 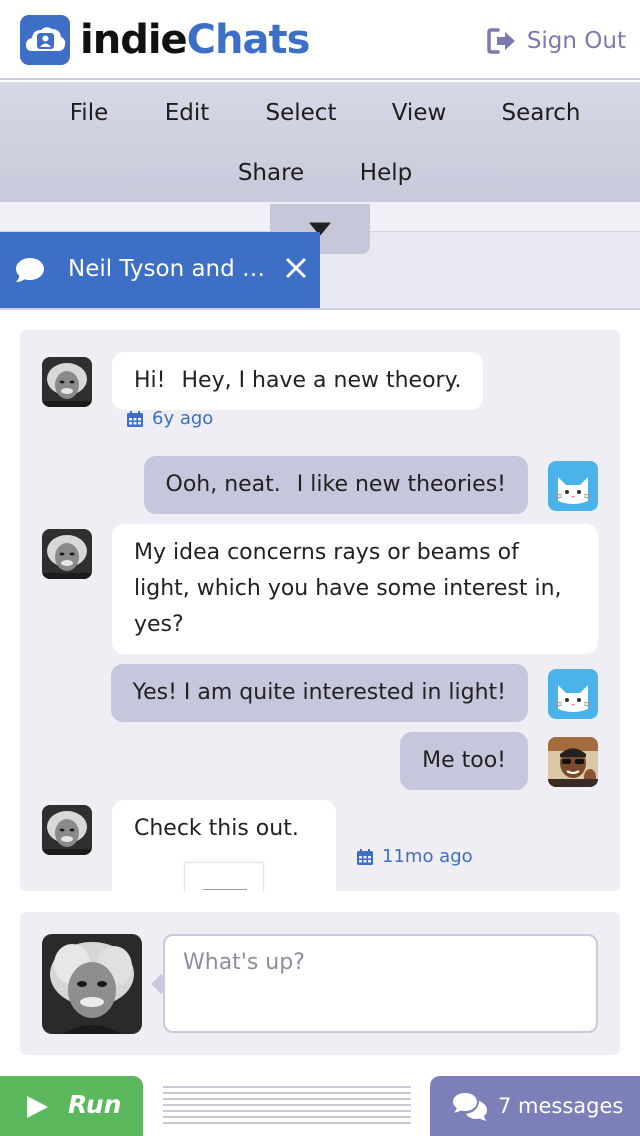 What do you see at coordinates (419, 113) in the screenshot?
I see `menu-view: View` at bounding box center [419, 113].